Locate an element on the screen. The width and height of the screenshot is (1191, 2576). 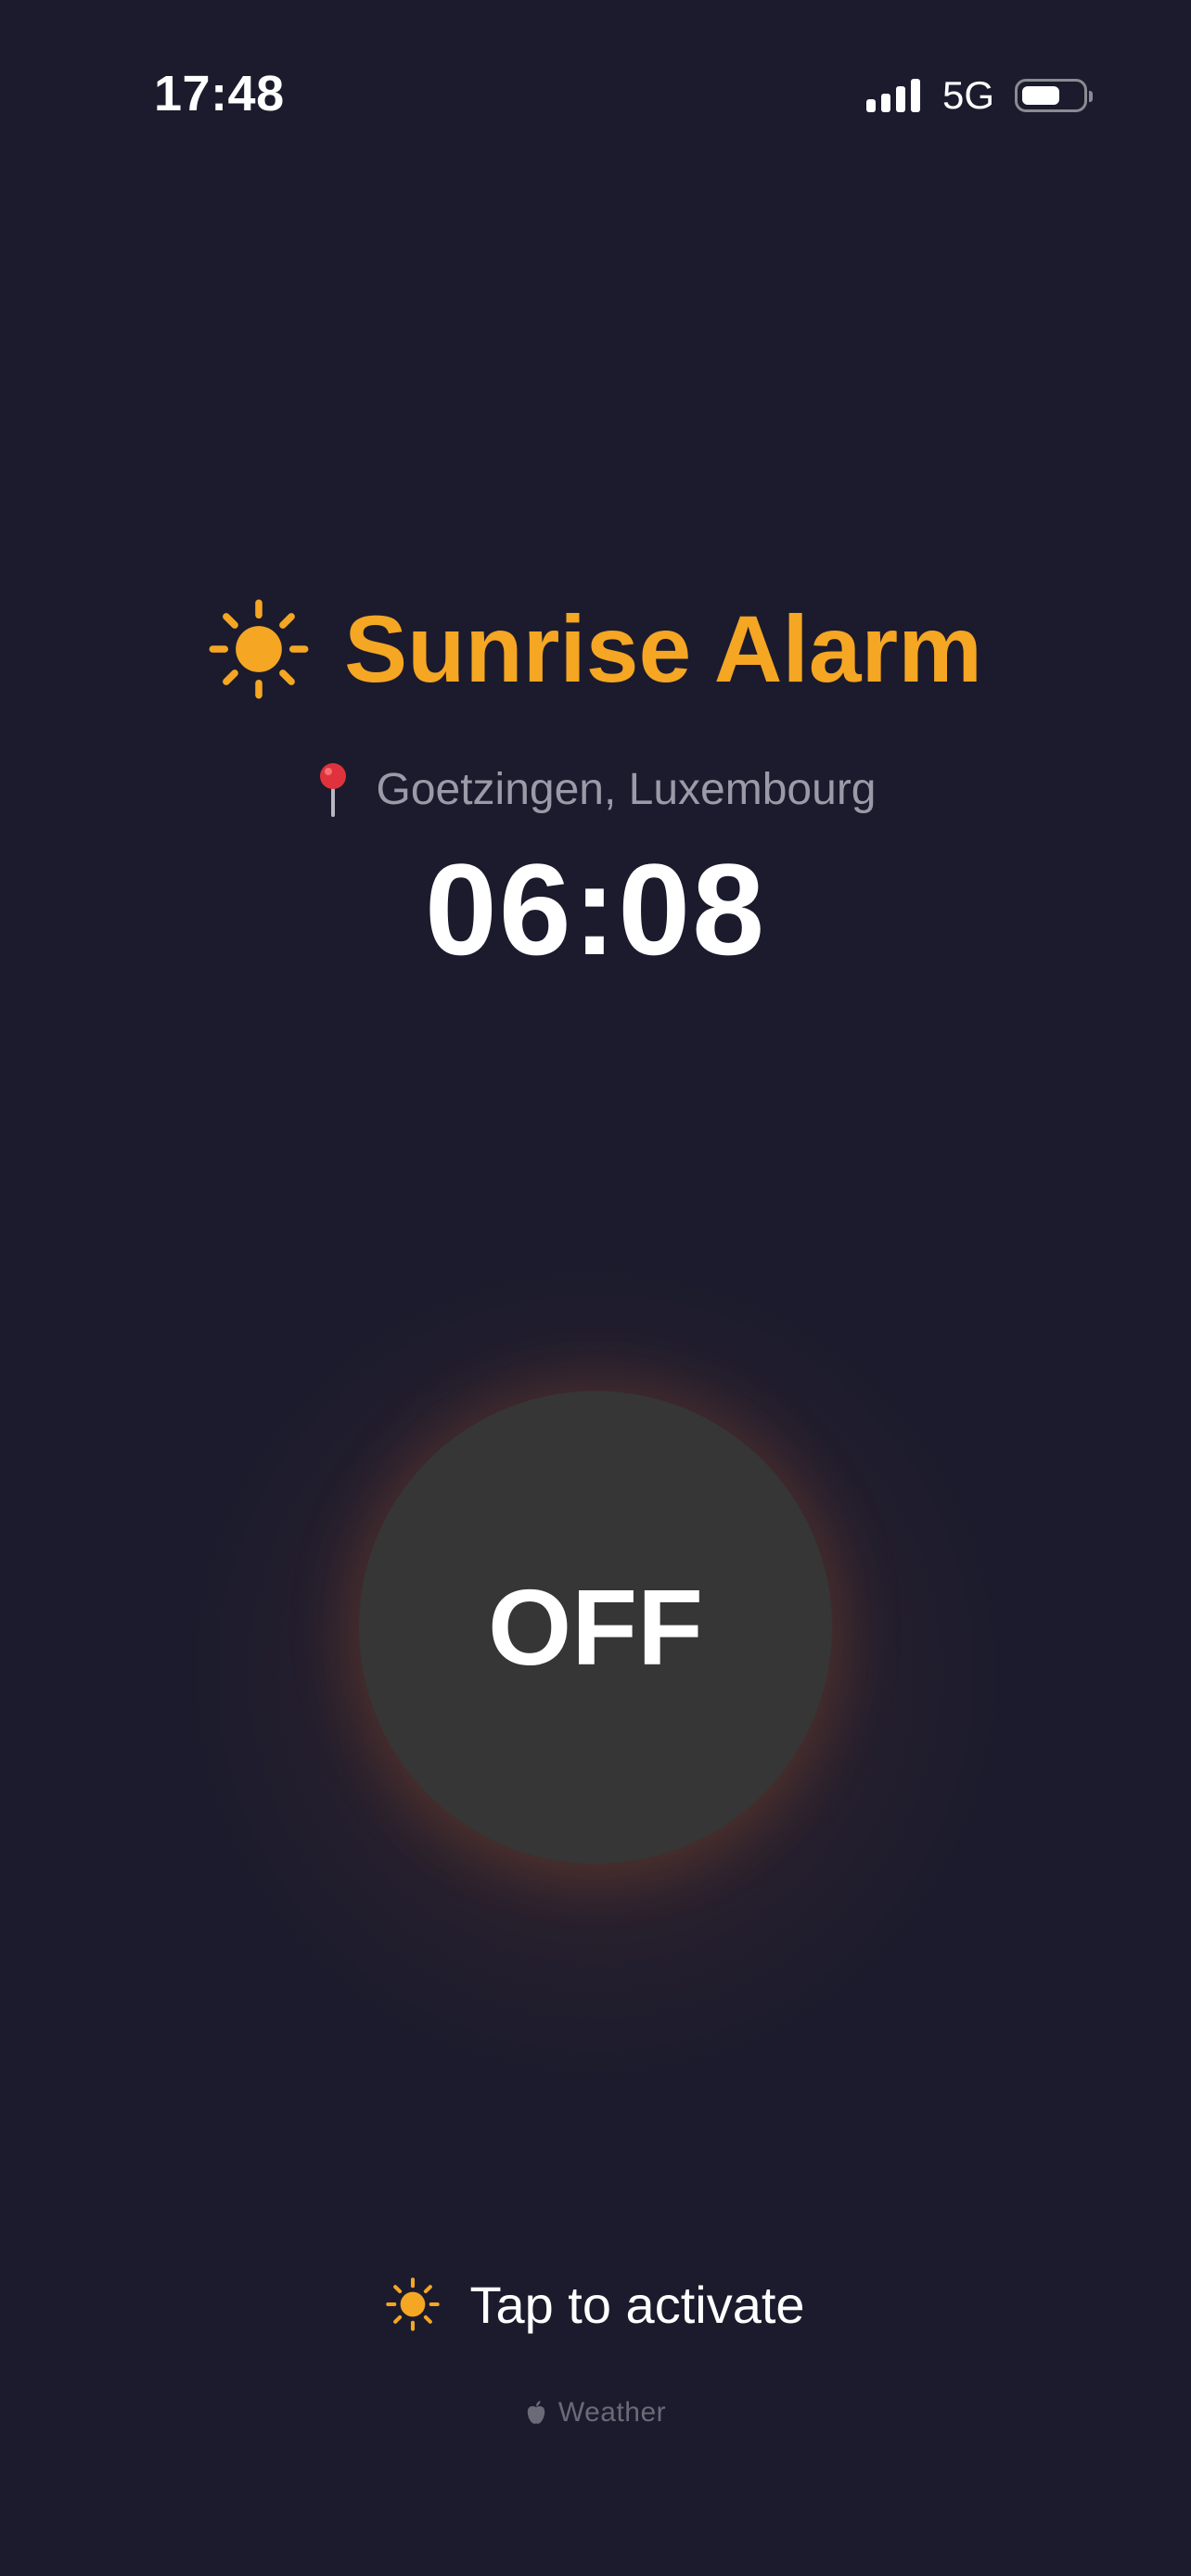
header: Sunrise Alarm is located at coordinates (595, 649).